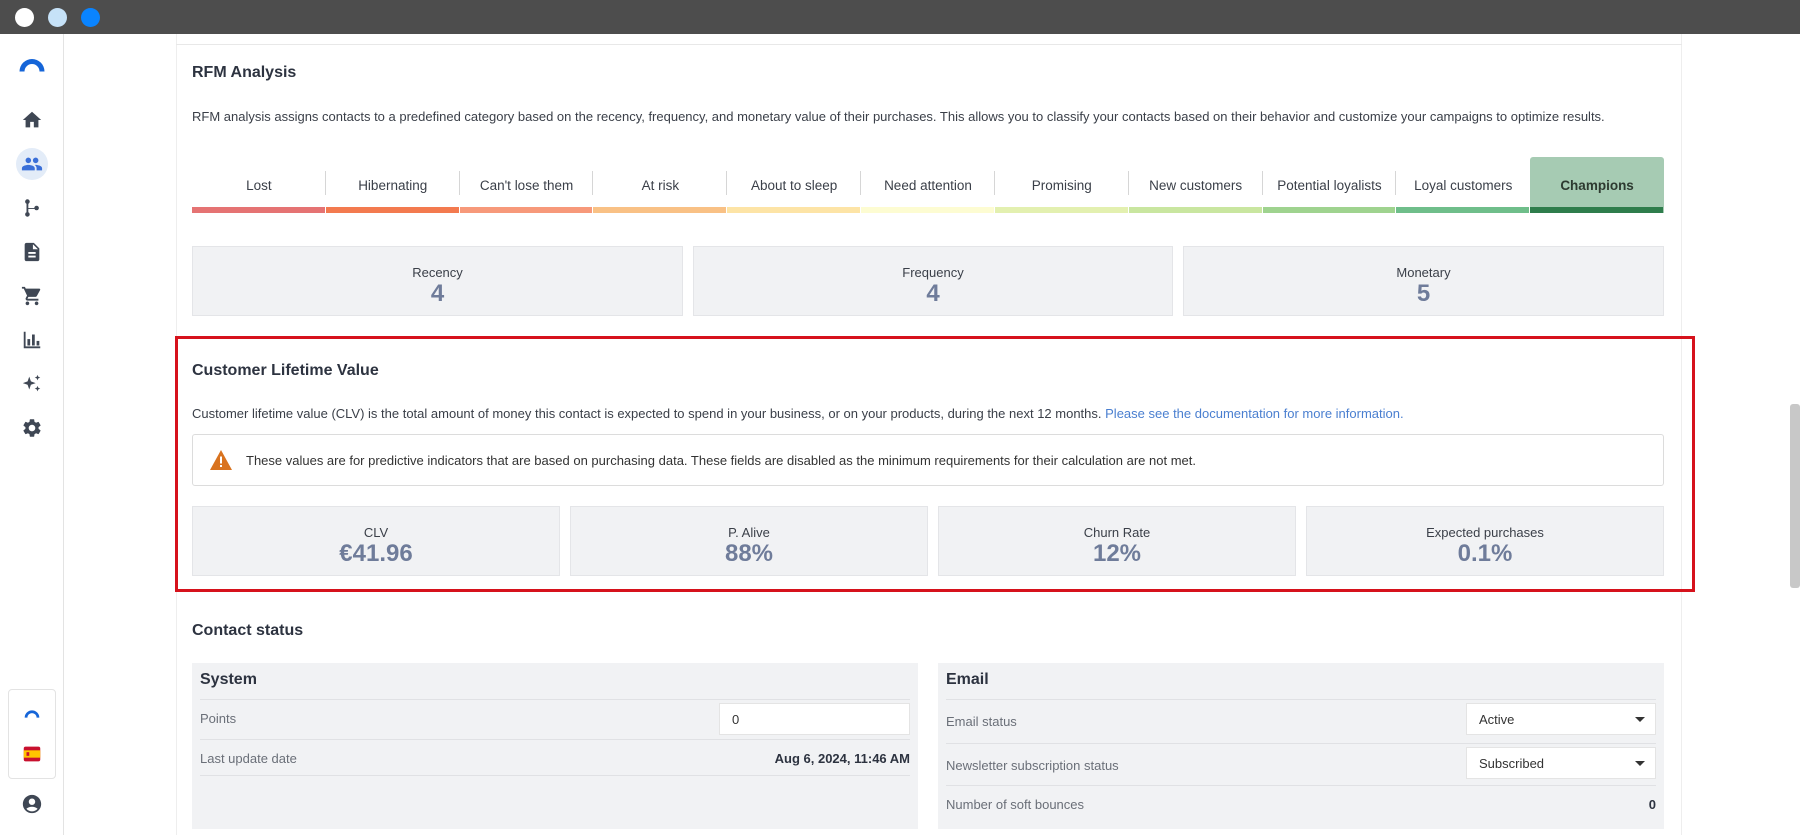  I want to click on window-maximize-button, so click(90, 17).